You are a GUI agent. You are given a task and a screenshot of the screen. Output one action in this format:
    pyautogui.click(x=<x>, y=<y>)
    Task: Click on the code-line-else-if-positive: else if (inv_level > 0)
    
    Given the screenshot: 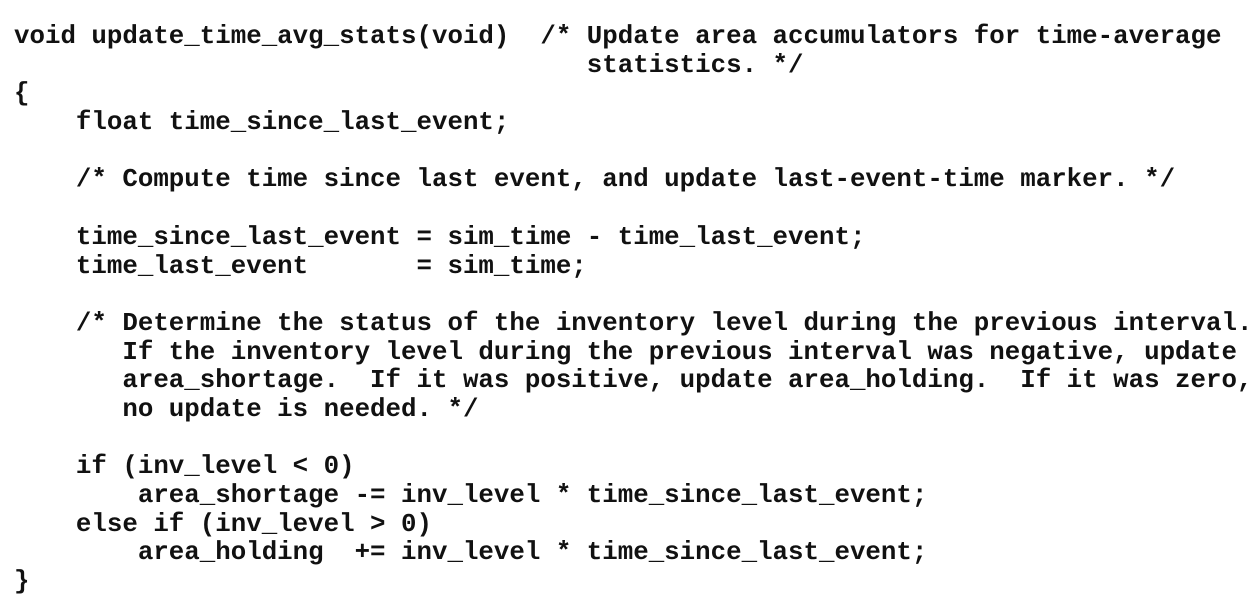 What is the action you would take?
    pyautogui.click(x=223, y=524)
    